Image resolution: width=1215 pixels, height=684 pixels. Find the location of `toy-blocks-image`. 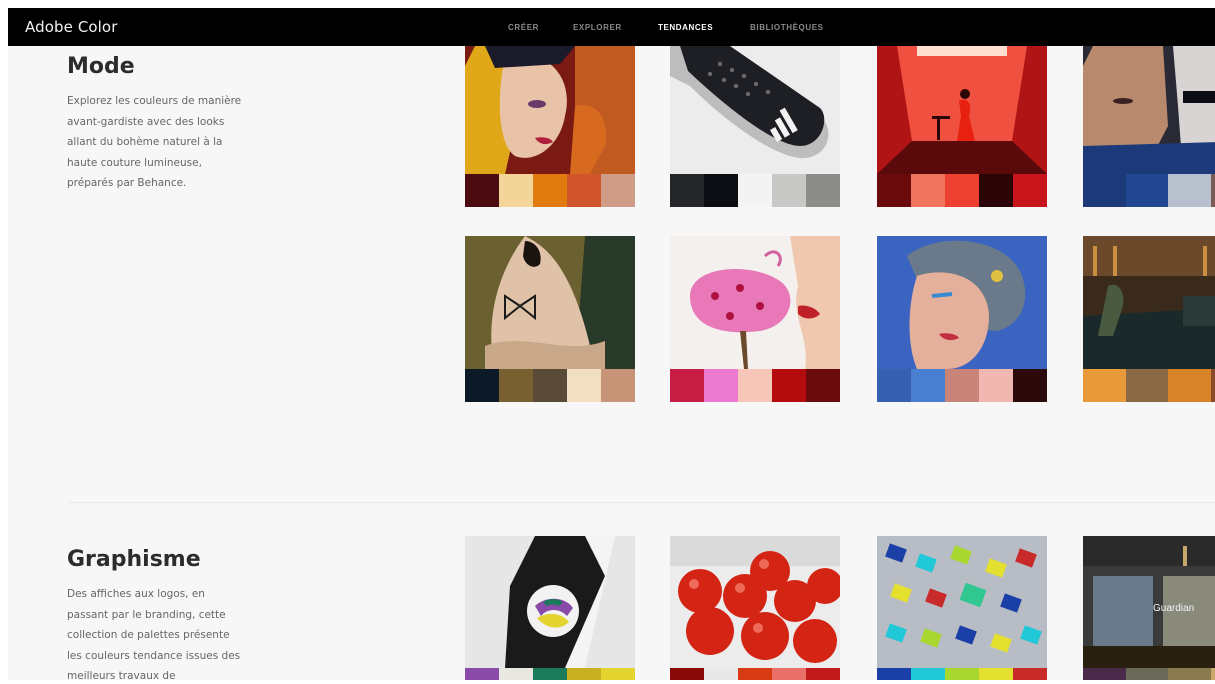

toy-blocks-image is located at coordinates (962, 602).